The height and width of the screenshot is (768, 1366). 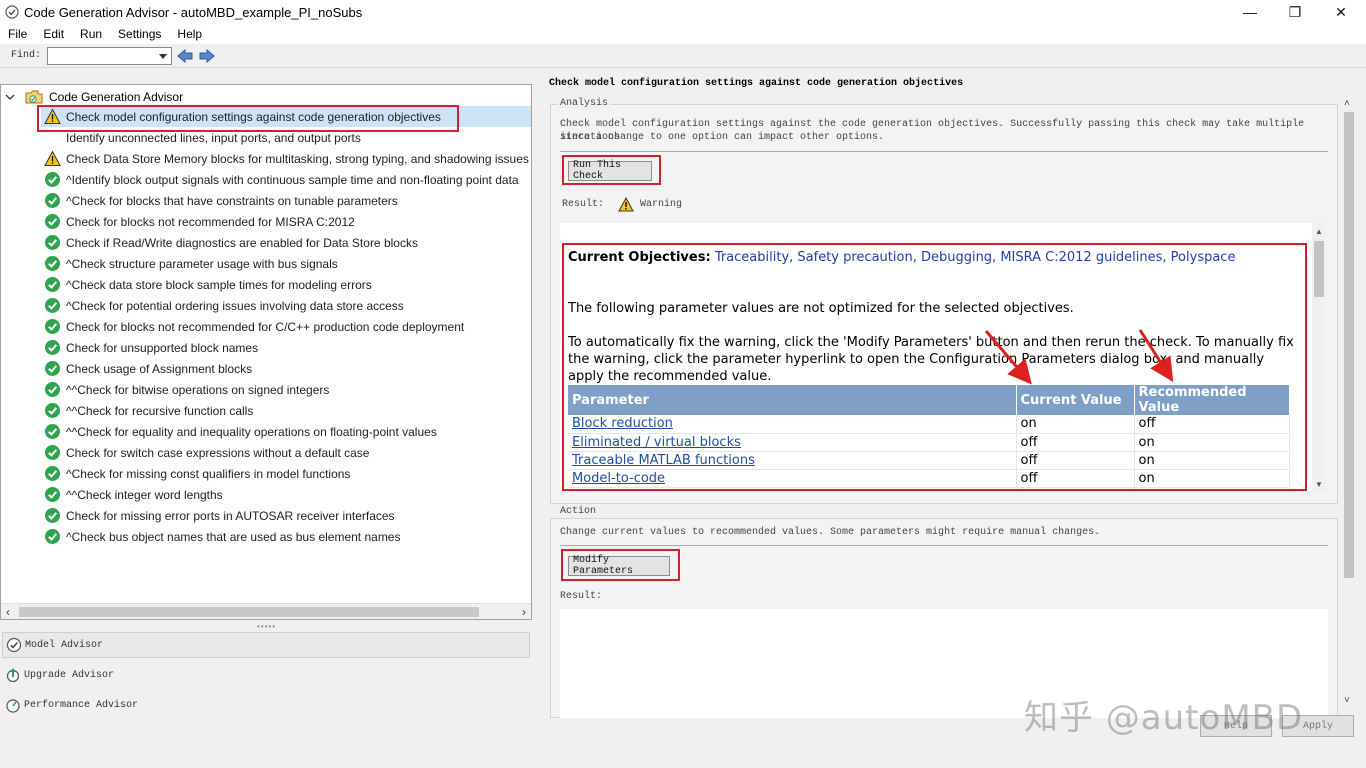 I want to click on run-button-highlight, so click(x=611, y=170).